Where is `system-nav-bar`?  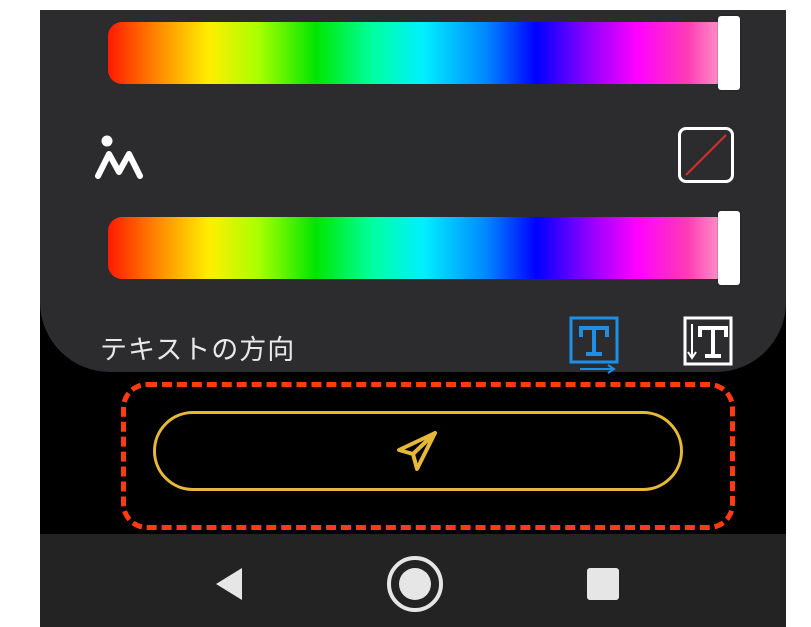
system-nav-bar is located at coordinates (413, 580).